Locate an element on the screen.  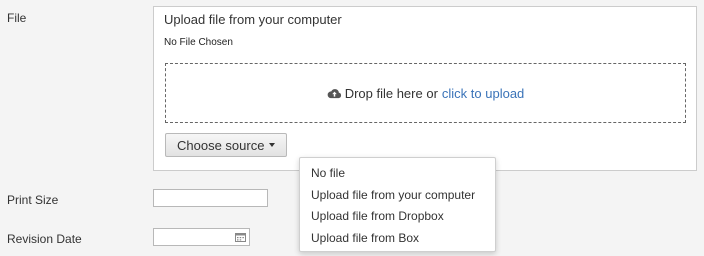
drop-text: Drop file here or is located at coordinates (391, 93).